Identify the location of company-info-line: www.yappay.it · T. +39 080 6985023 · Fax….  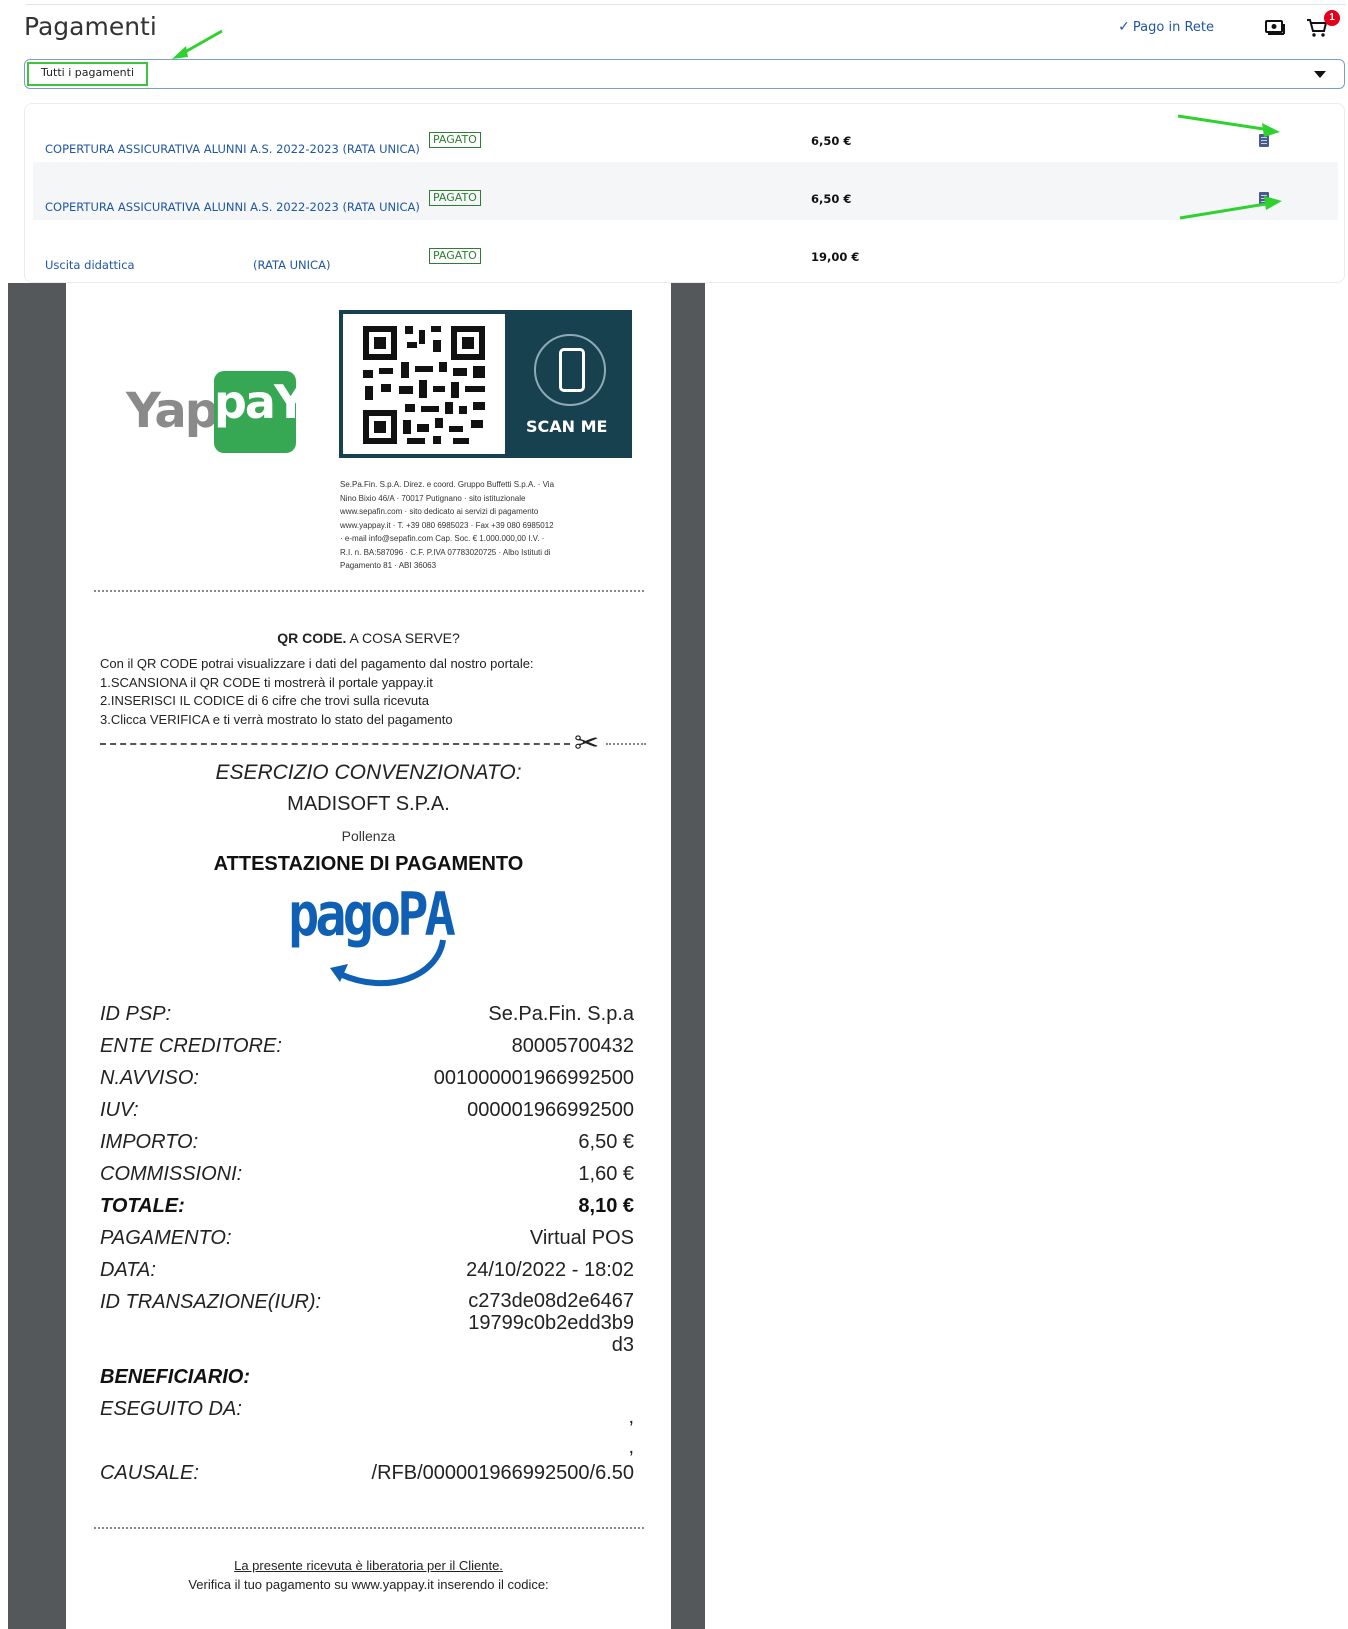
(447, 525).